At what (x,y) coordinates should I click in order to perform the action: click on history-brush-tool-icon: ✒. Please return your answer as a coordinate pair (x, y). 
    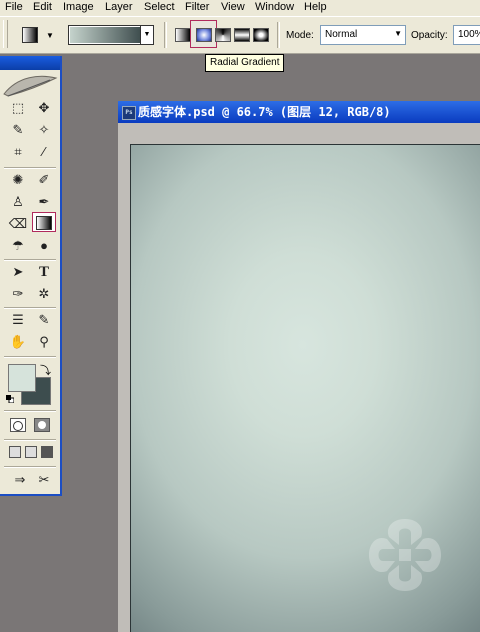
    Looking at the image, I should click on (44, 202).